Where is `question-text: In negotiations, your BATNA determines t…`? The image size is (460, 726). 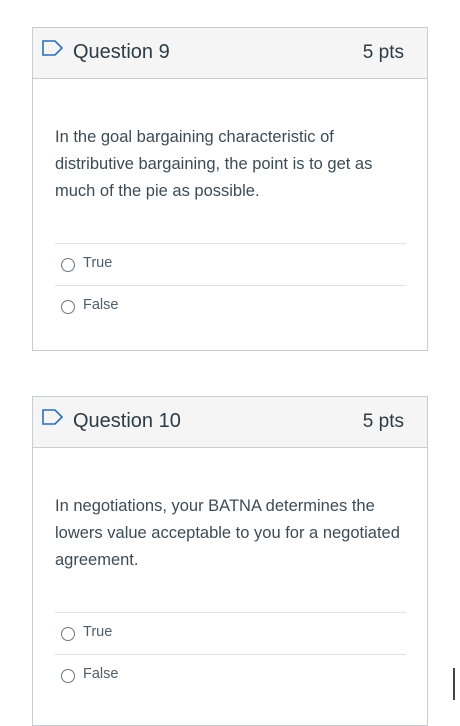
question-text: In negotiations, your BATNA determines t… is located at coordinates (227, 533).